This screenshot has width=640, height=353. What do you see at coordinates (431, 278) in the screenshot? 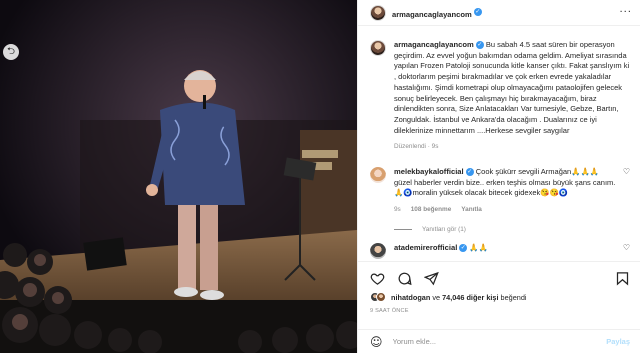
I see `send-icon` at bounding box center [431, 278].